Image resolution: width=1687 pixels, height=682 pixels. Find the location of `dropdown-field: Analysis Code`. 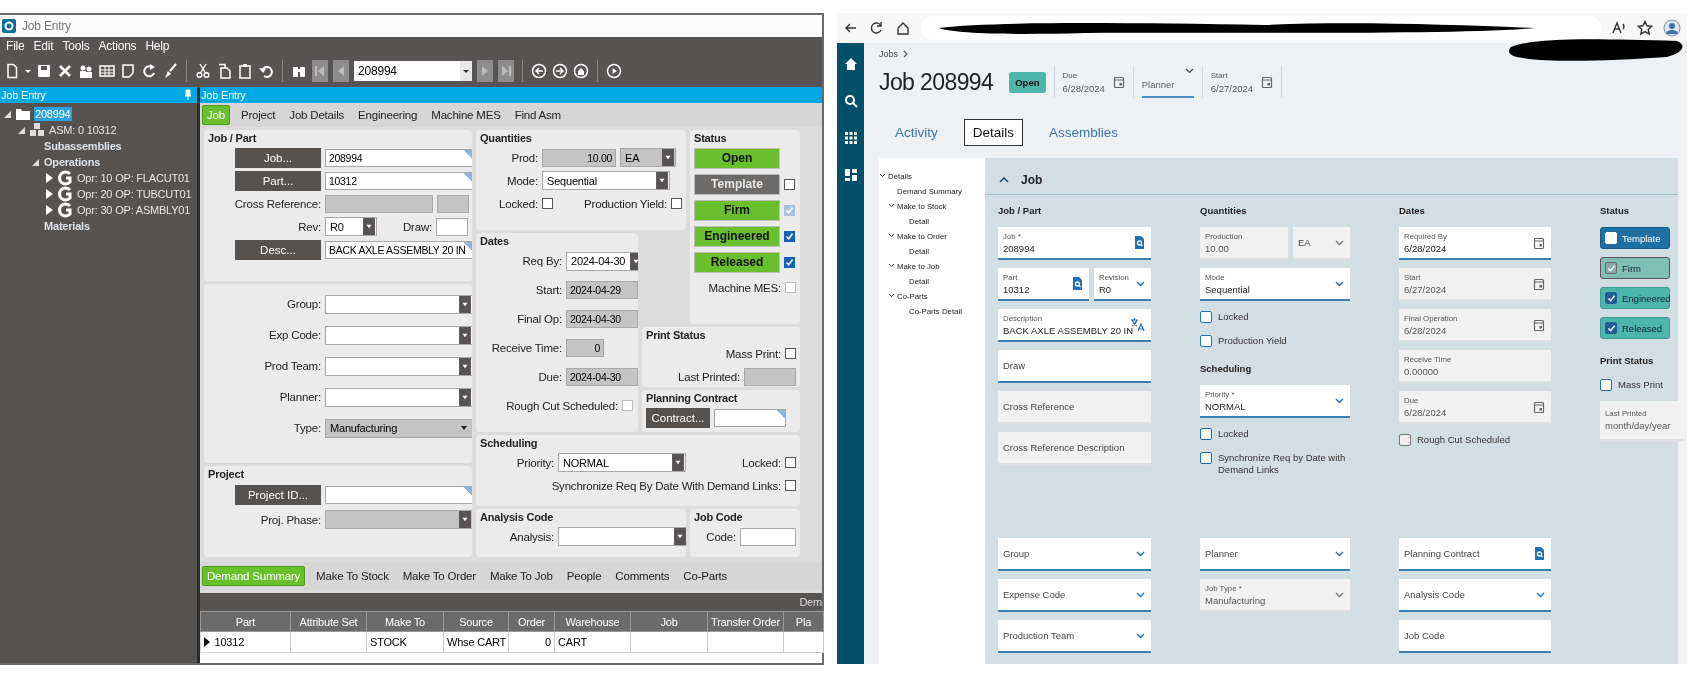

dropdown-field: Analysis Code is located at coordinates (1475, 595).